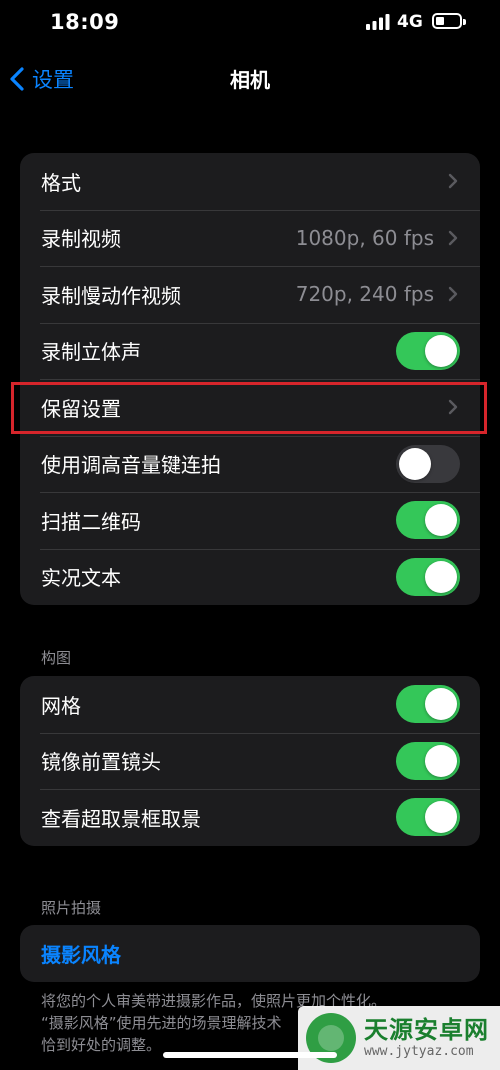  I want to click on photo-styles-group: 摄影风格, so click(250, 953).